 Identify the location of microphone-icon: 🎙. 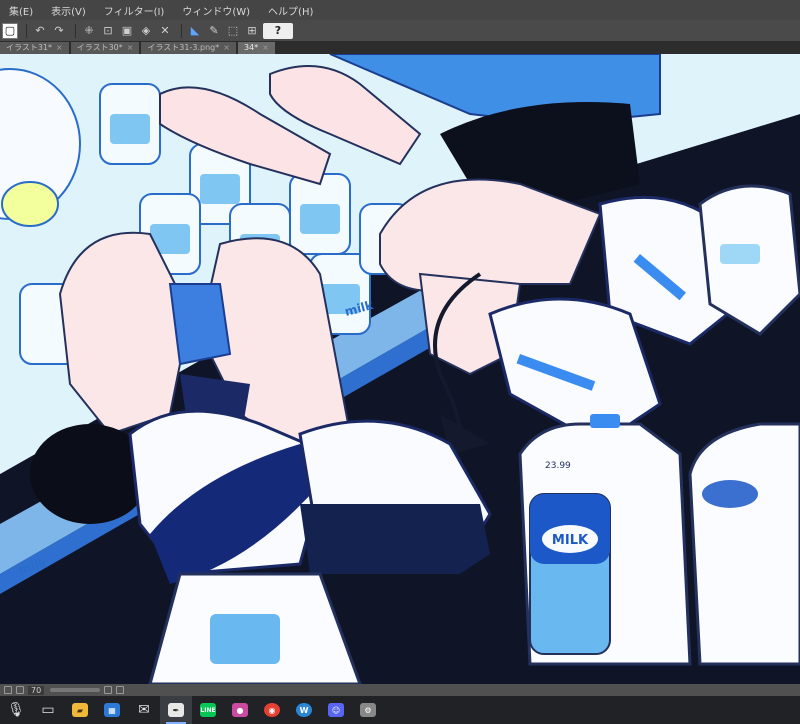
(16, 710).